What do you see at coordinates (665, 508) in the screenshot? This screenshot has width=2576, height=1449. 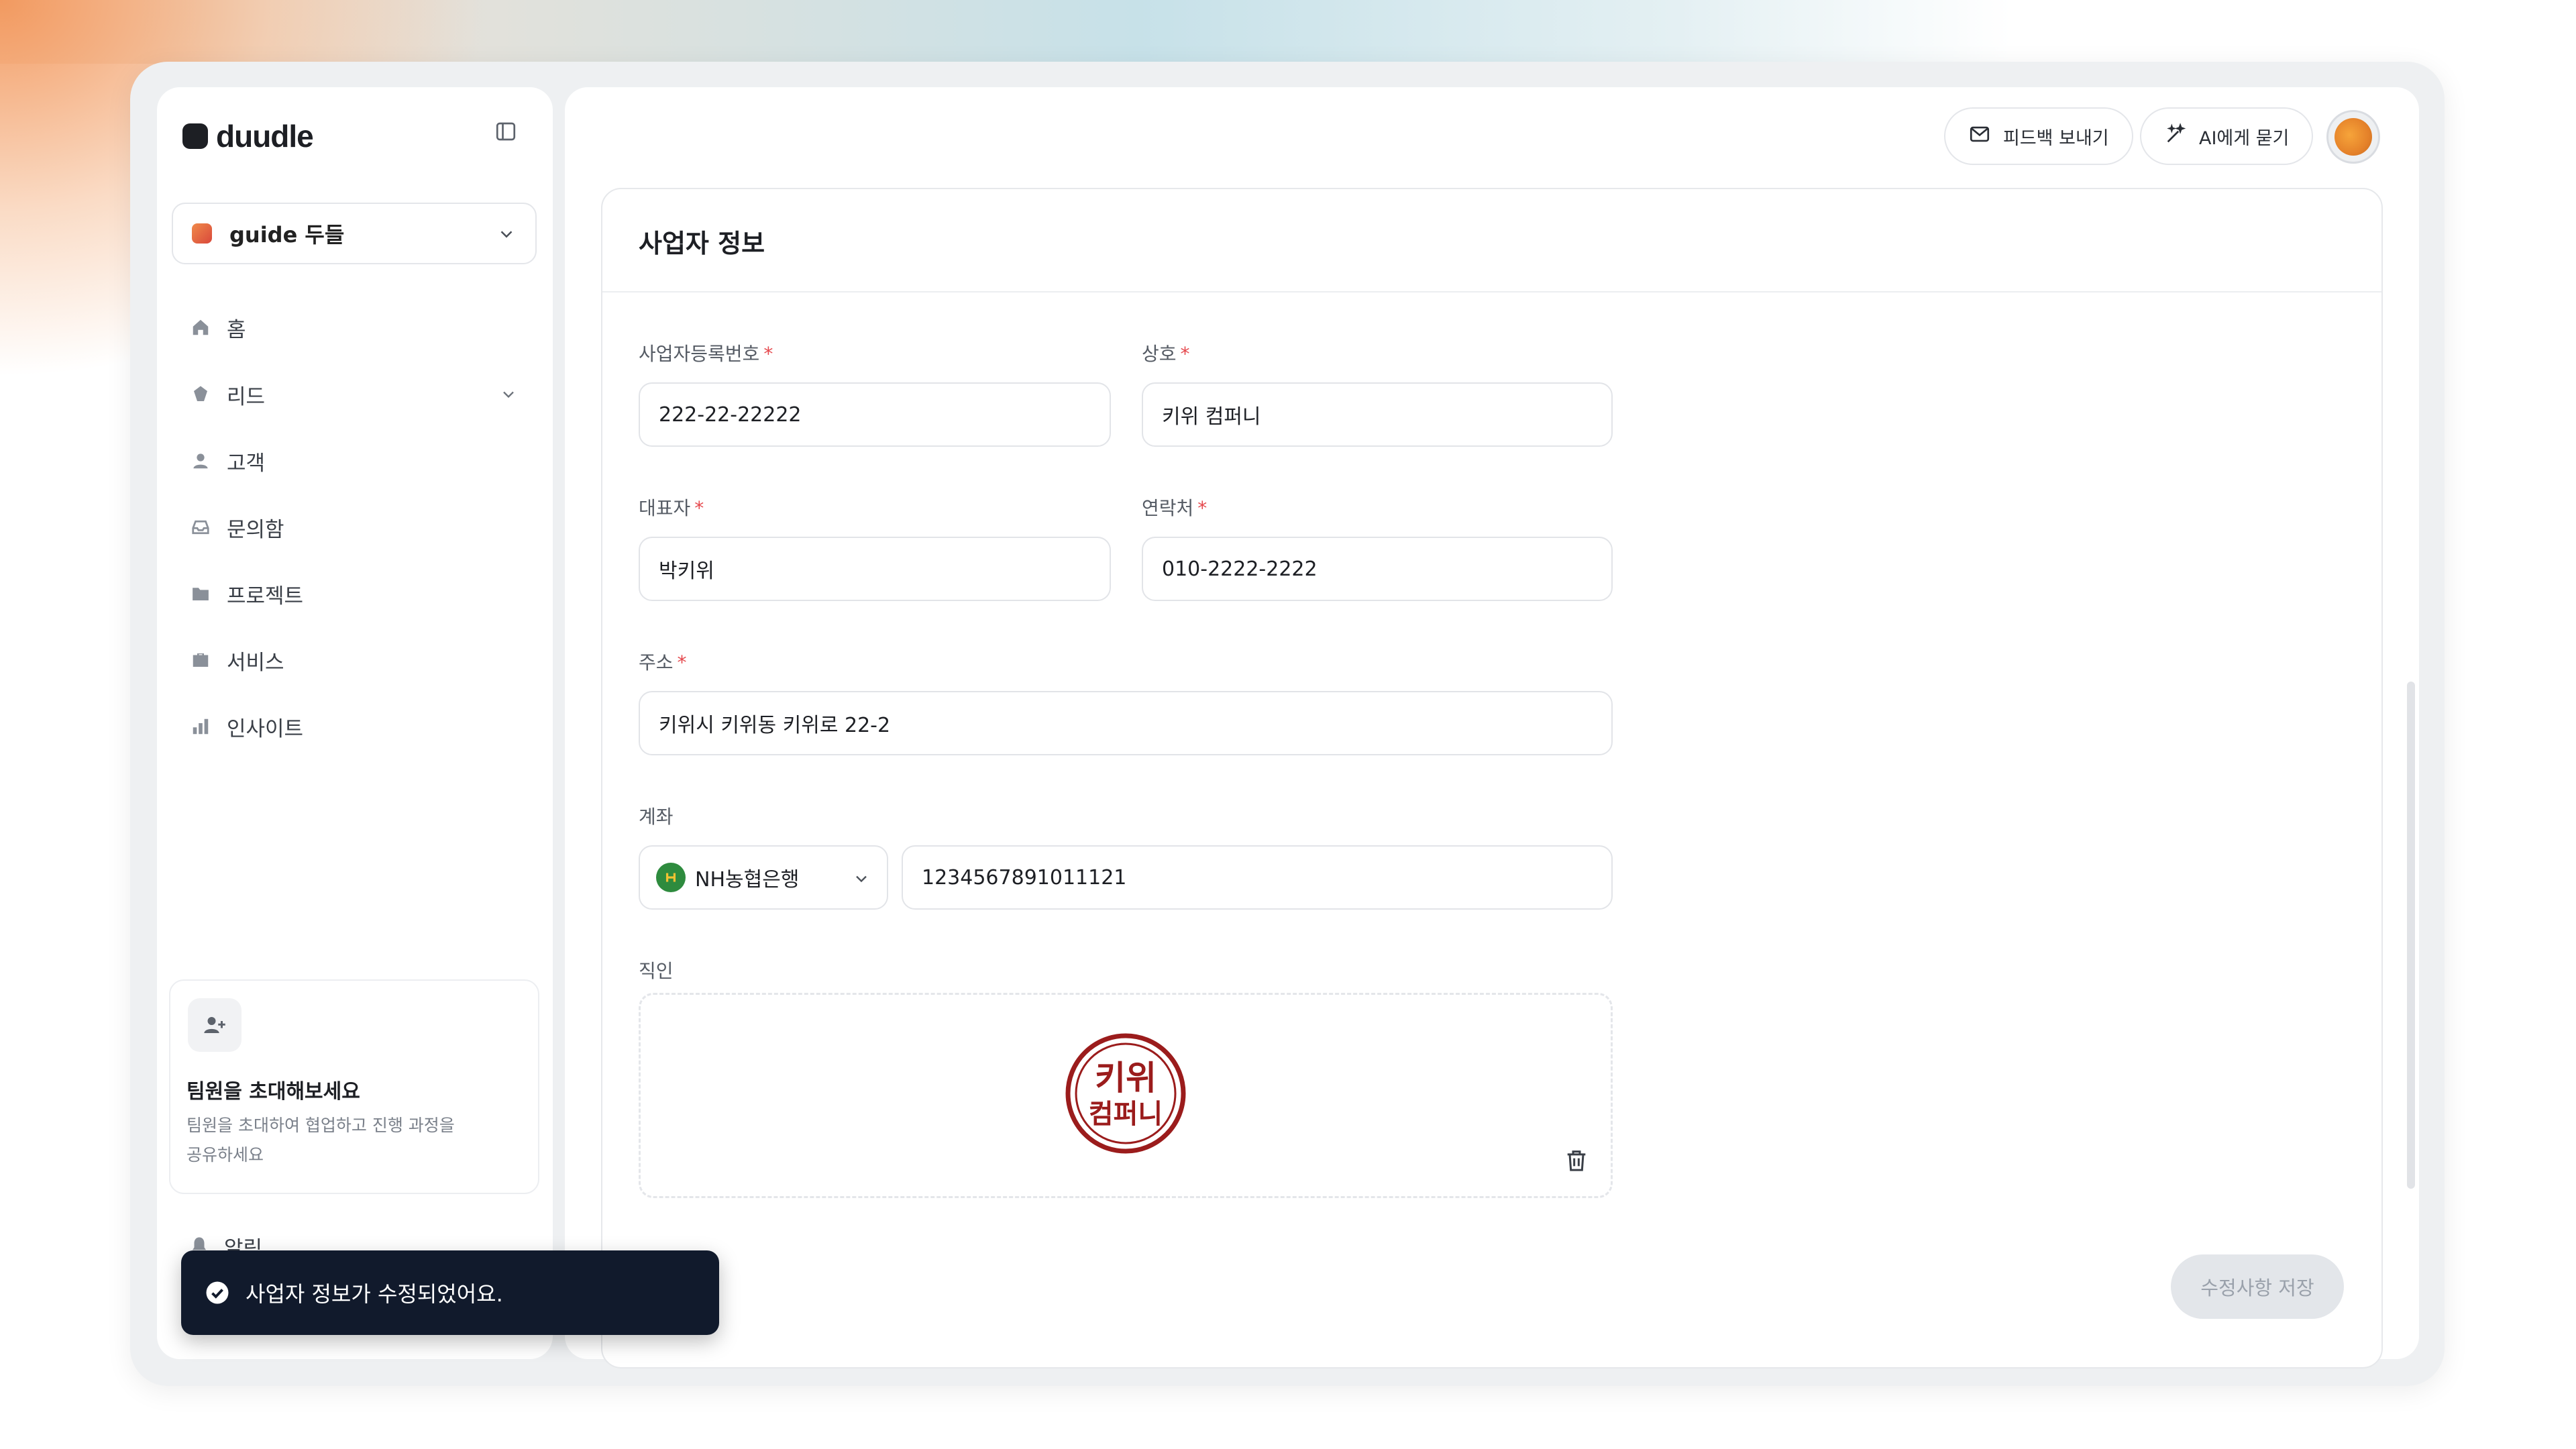 I see `label-text: 대표자` at bounding box center [665, 508].